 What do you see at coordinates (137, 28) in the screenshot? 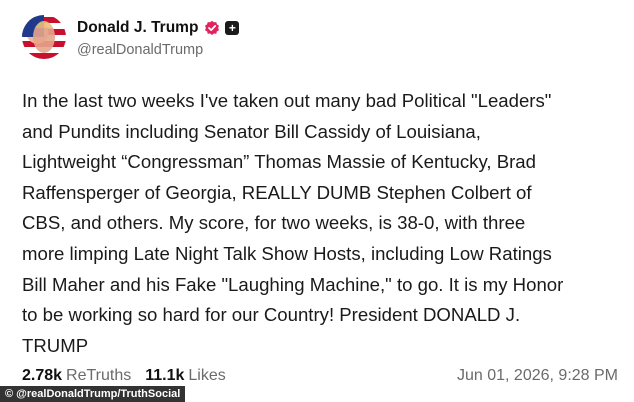
I see `author-display-name: Donald J. Trump` at bounding box center [137, 28].